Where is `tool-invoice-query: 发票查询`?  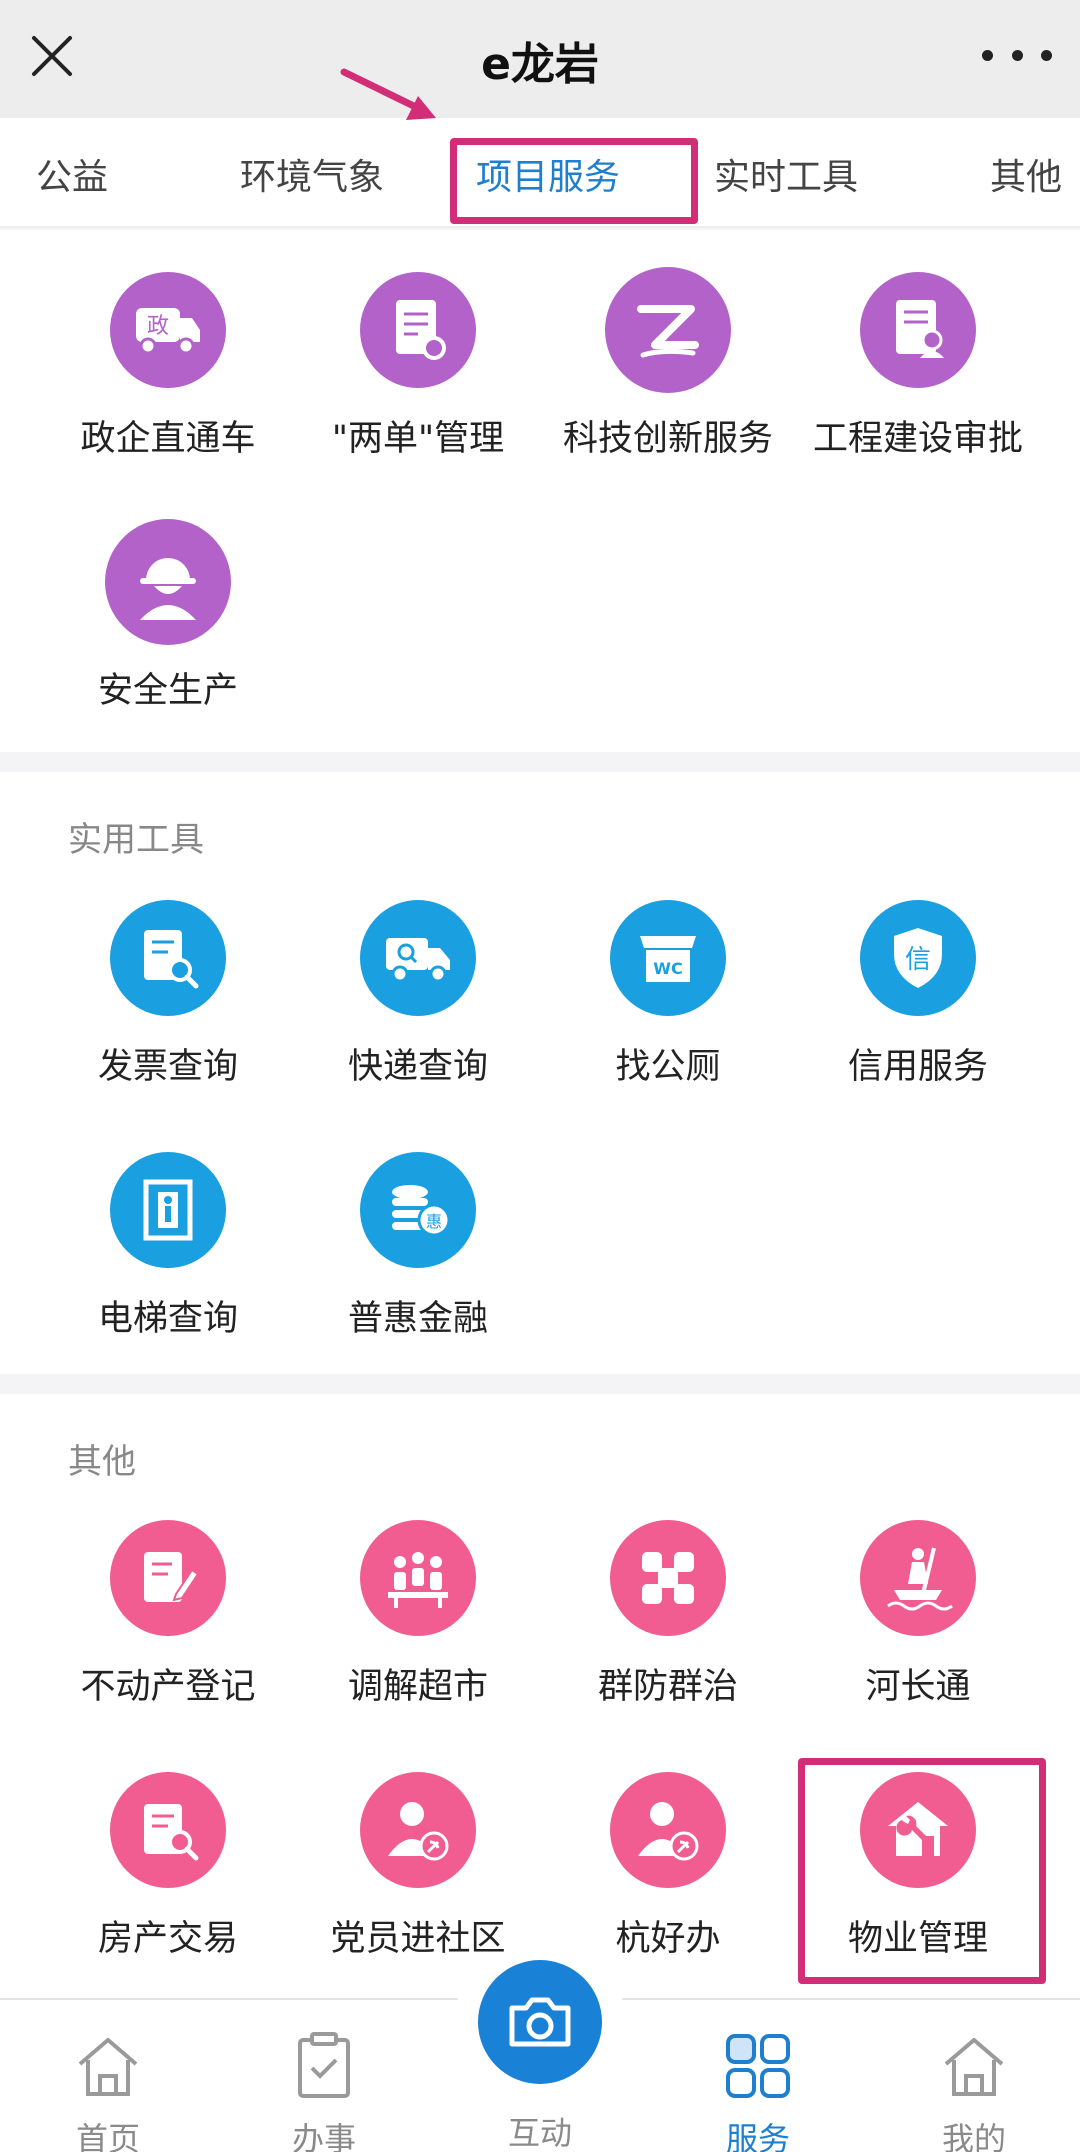 tool-invoice-query: 发票查询 is located at coordinates (168, 994).